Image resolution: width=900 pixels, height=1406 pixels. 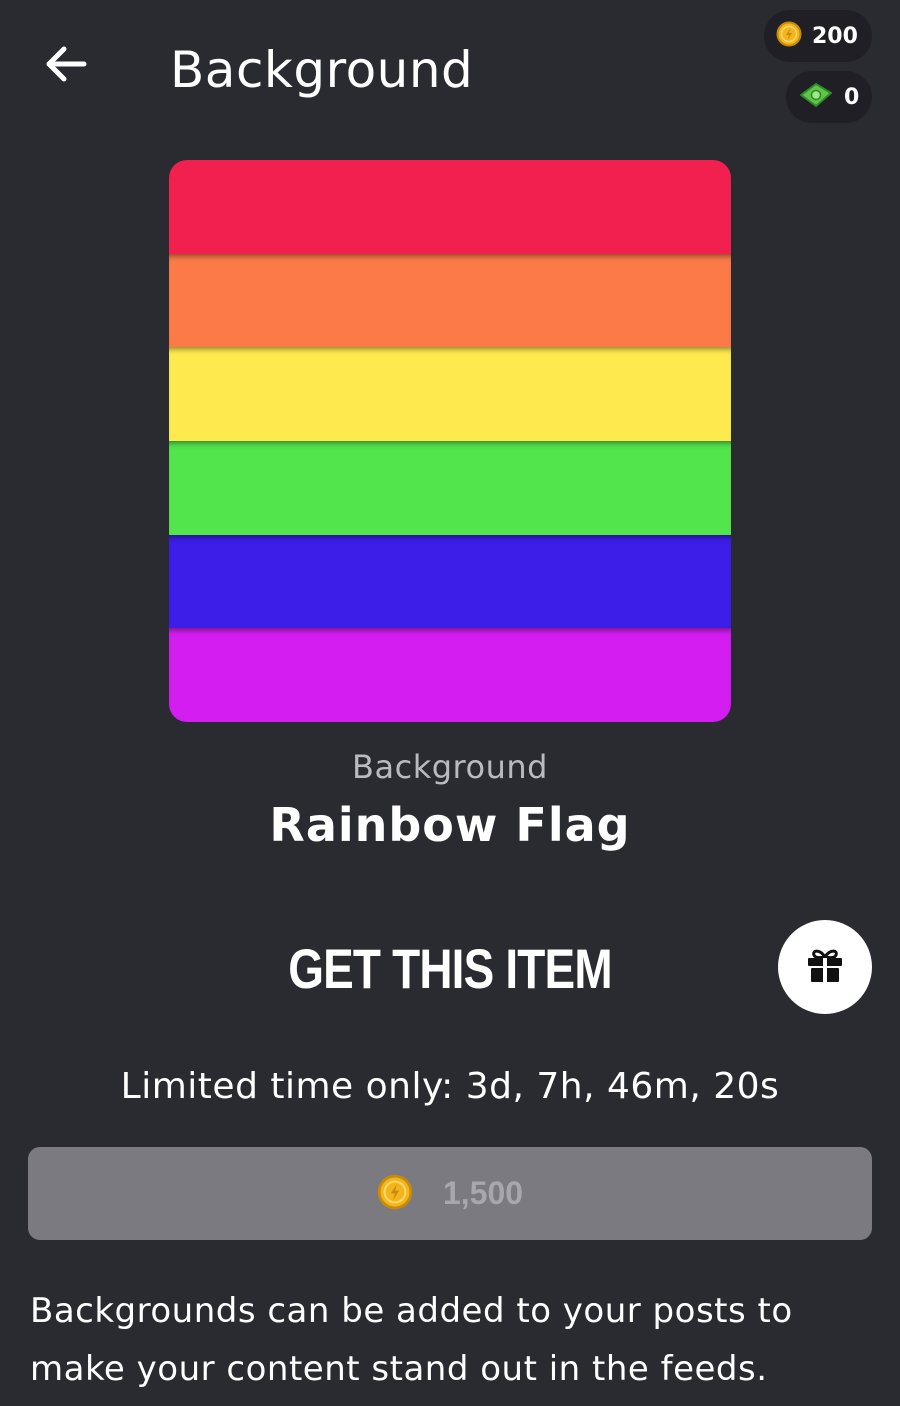 I want to click on item-category: Background, so click(x=450, y=767).